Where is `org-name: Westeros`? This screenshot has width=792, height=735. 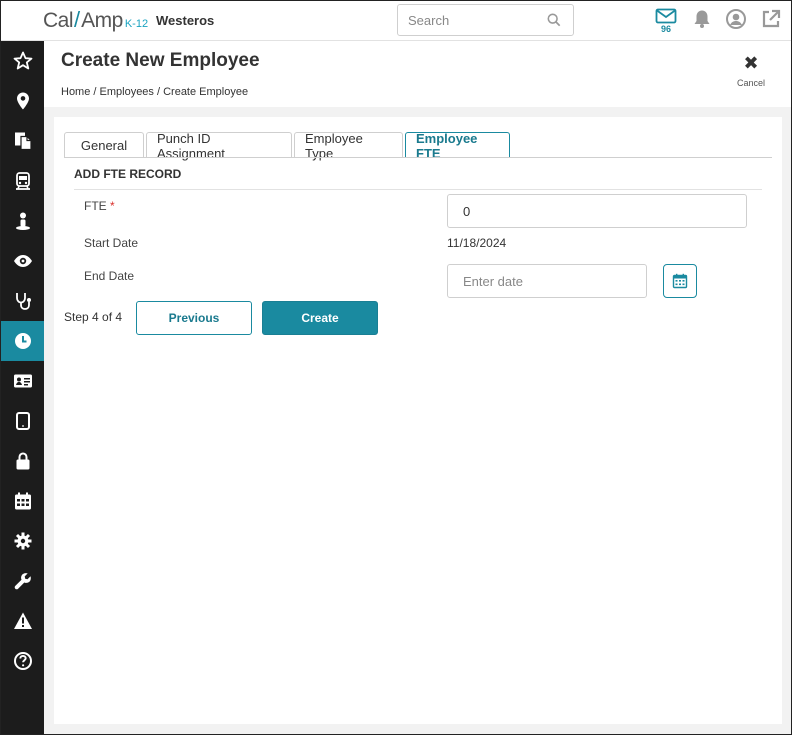
org-name: Westeros is located at coordinates (185, 20).